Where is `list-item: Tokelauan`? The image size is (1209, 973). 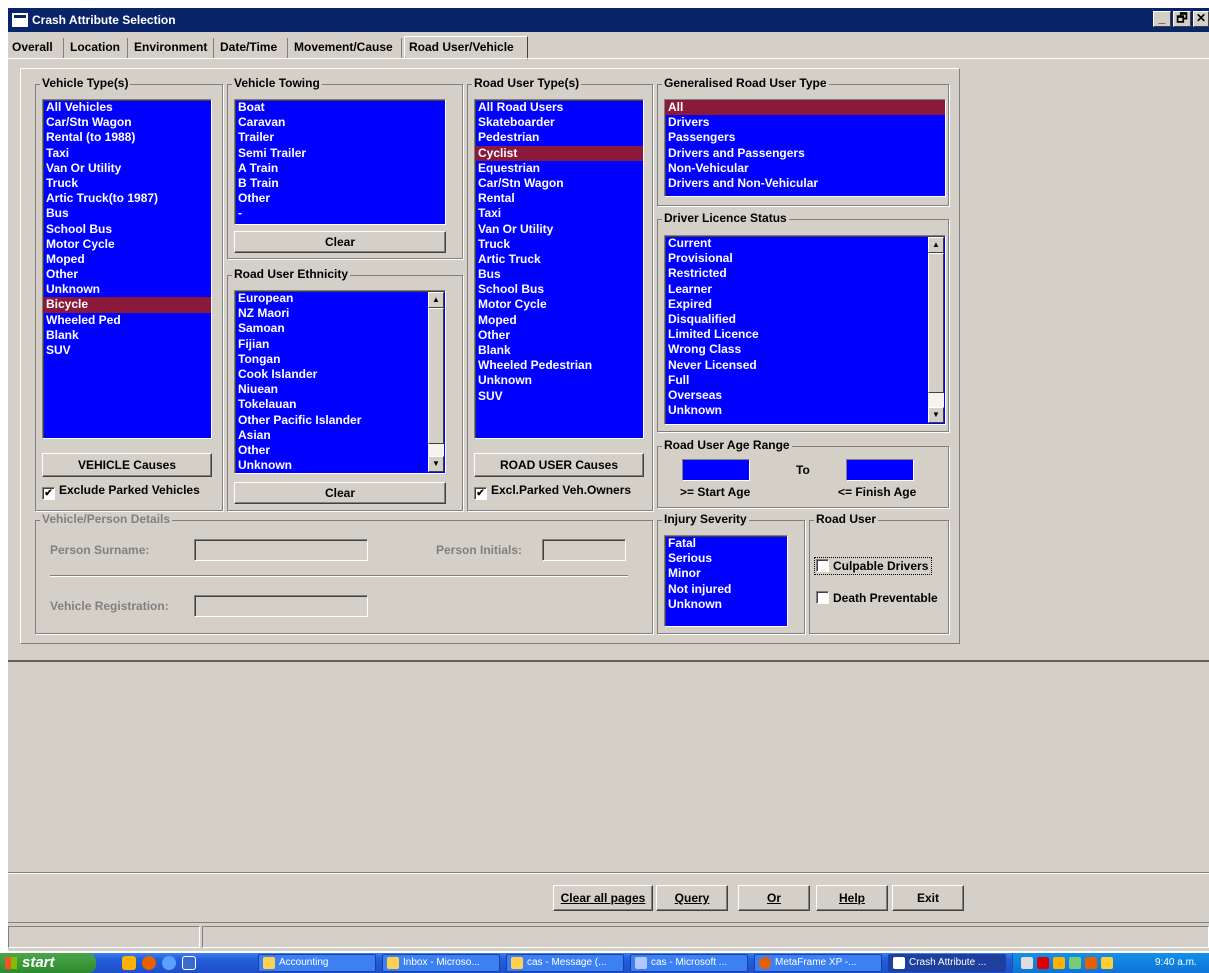 list-item: Tokelauan is located at coordinates (331, 404).